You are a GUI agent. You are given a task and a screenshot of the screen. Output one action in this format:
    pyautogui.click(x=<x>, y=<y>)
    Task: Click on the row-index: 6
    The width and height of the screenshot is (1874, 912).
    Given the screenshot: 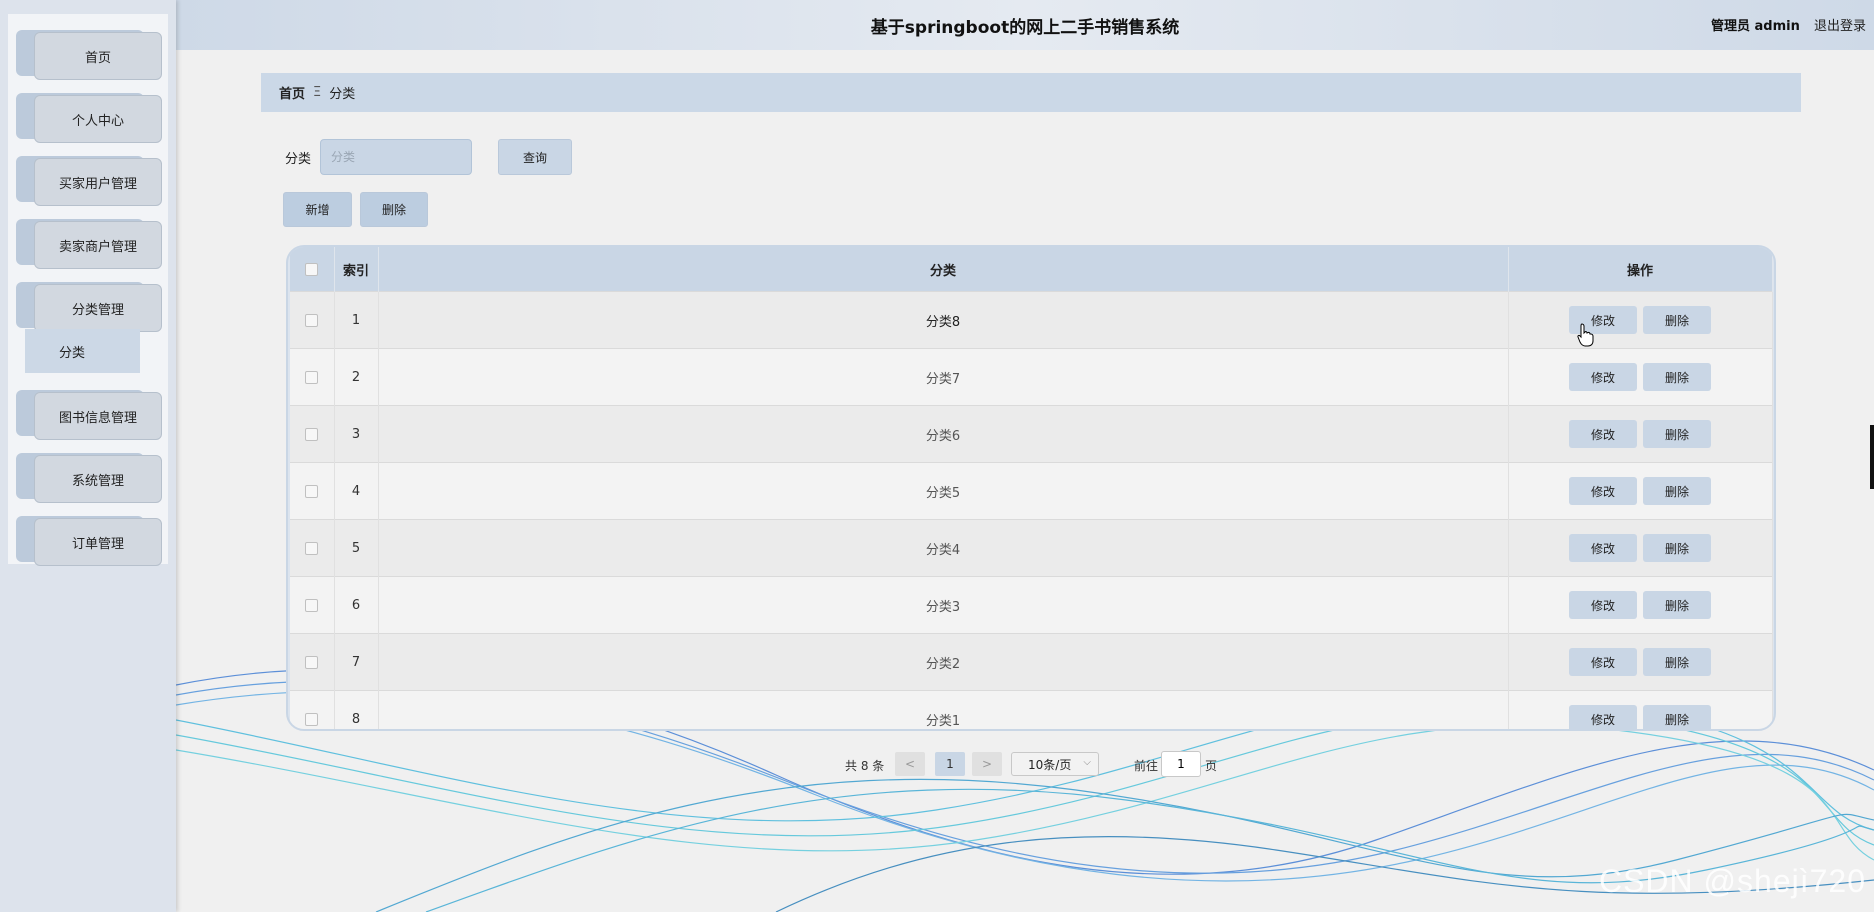 What is the action you would take?
    pyautogui.click(x=356, y=605)
    